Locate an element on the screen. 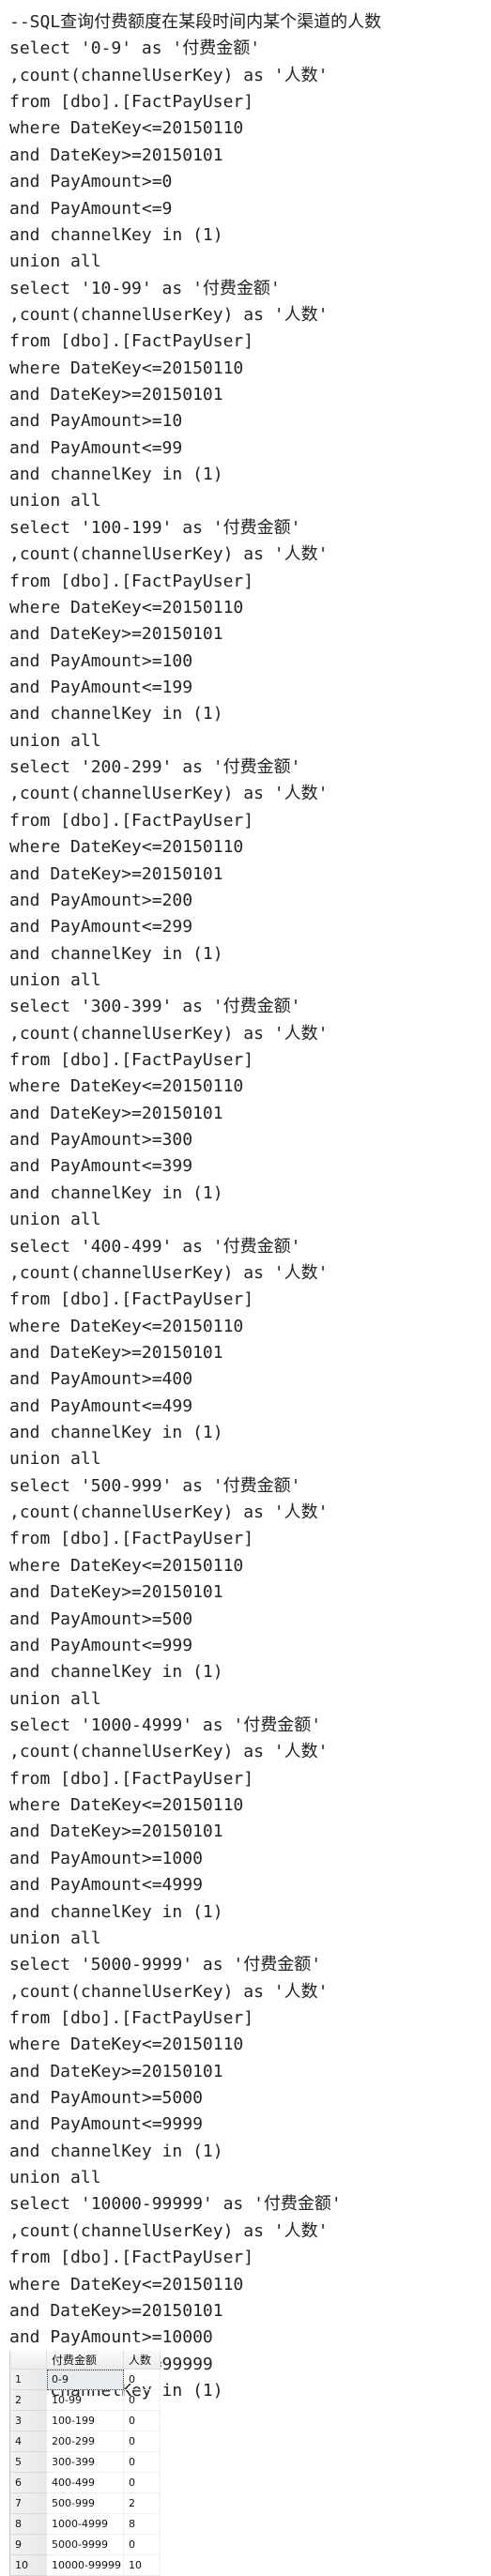  code-line: --SQL查询付费额度在某段时间内某个渠道的人数 is located at coordinates (195, 22).